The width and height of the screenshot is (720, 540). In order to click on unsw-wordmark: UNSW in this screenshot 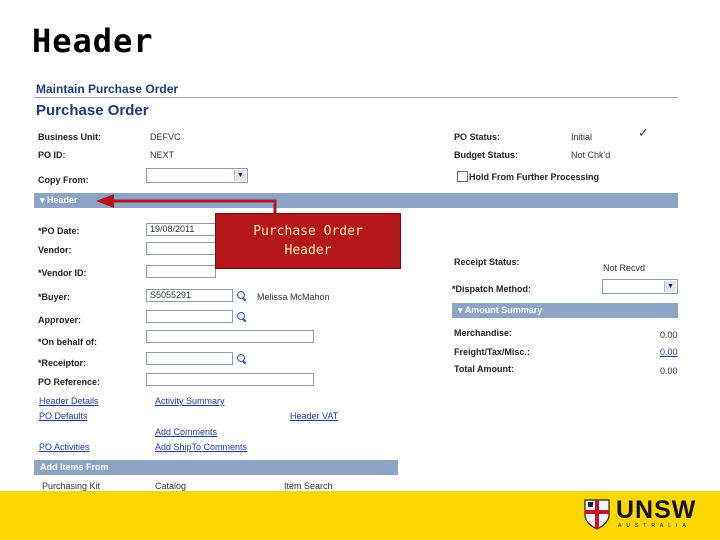, I will do `click(656, 510)`.